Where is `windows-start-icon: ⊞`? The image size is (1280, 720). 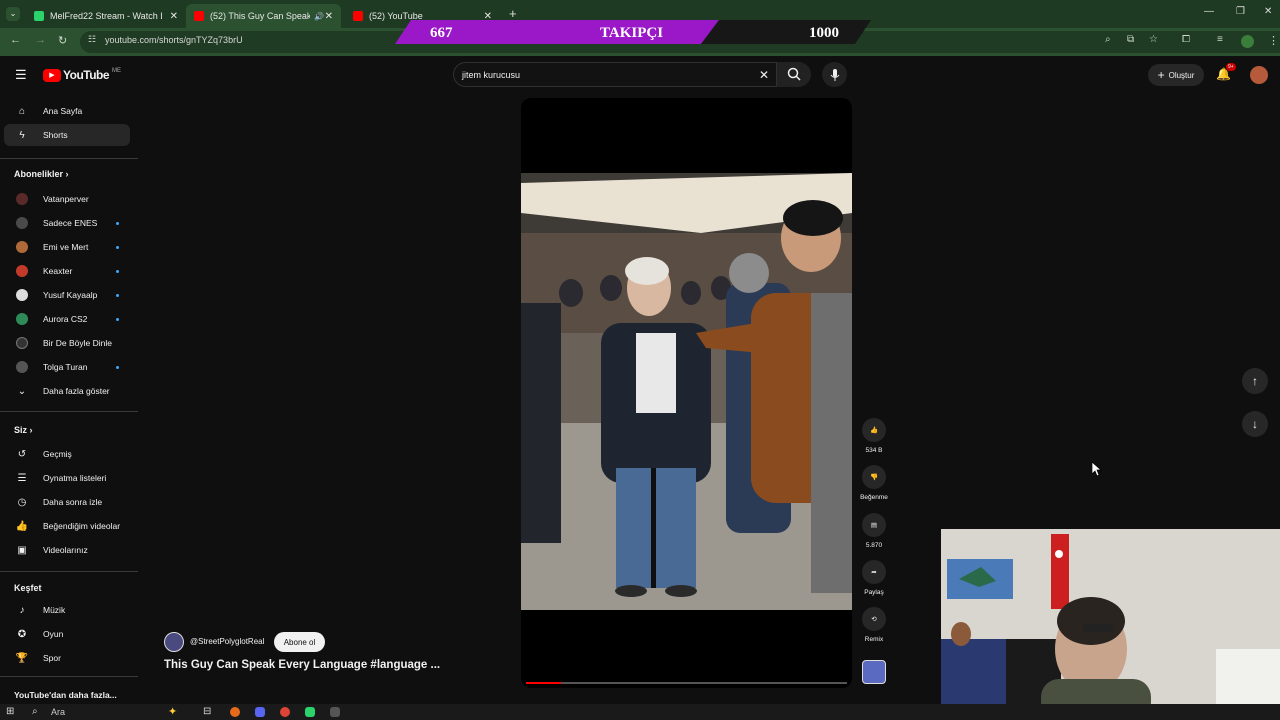
windows-start-icon: ⊞ is located at coordinates (10, 711).